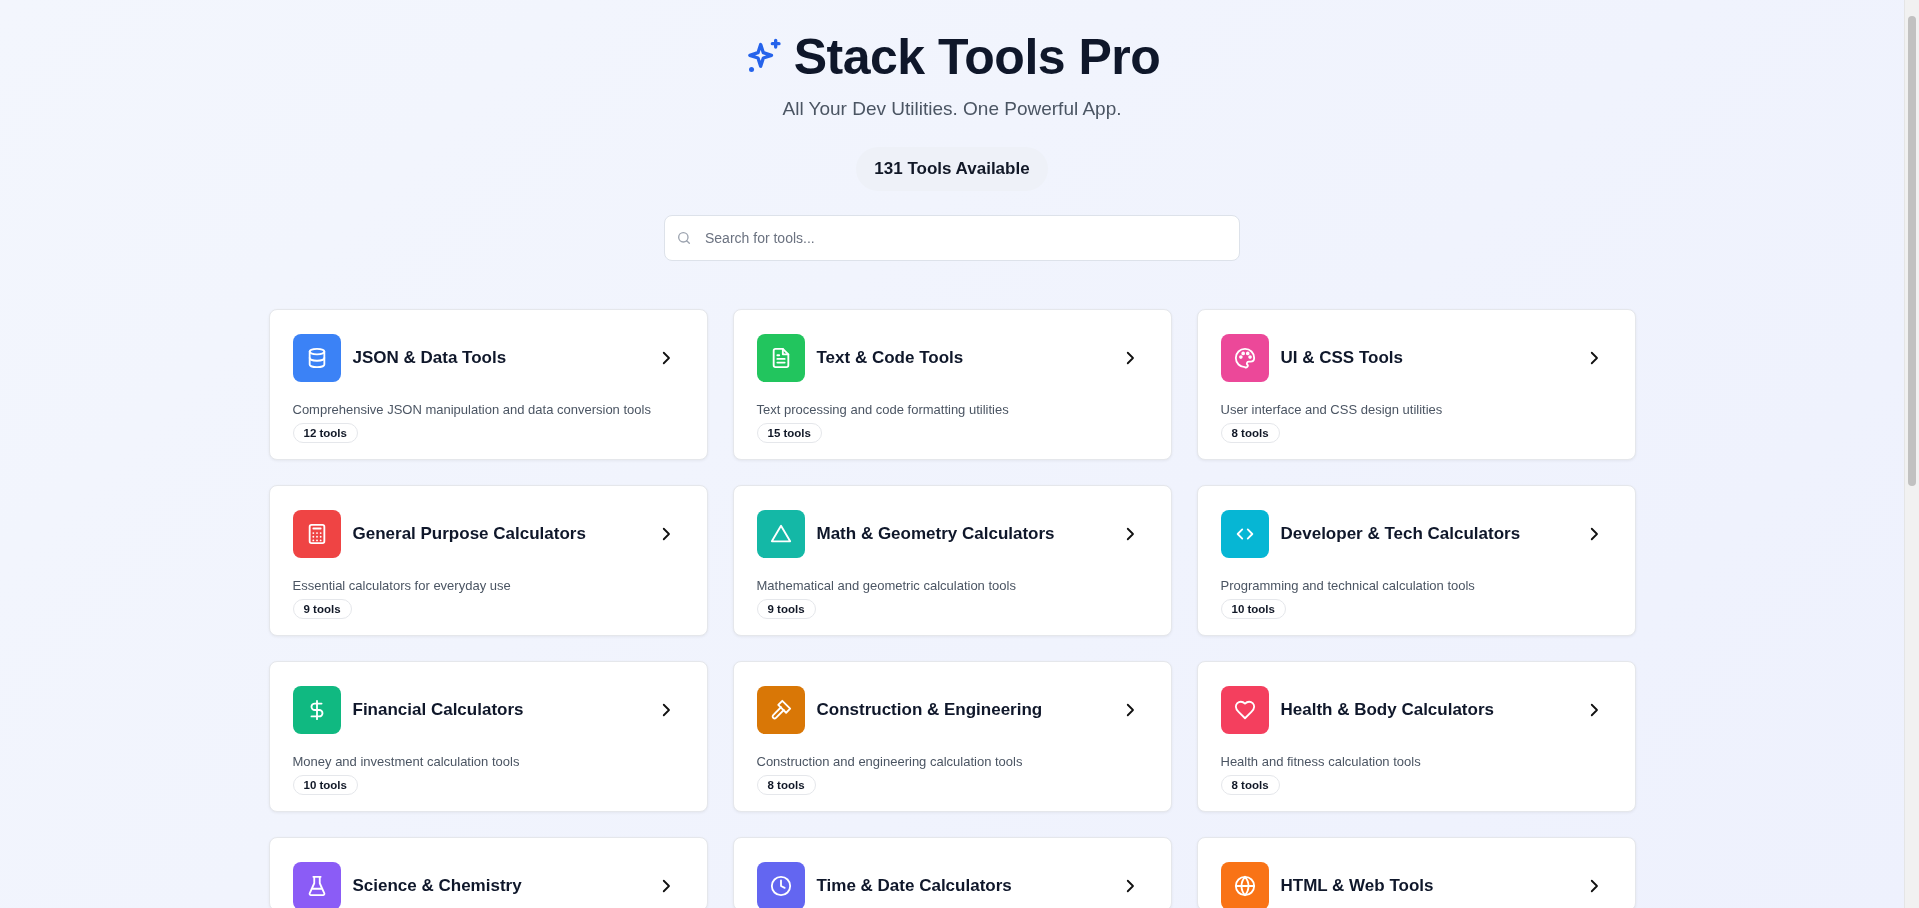 The height and width of the screenshot is (908, 1919). What do you see at coordinates (1357, 886) in the screenshot?
I see `category-title: HTML & Web Tools` at bounding box center [1357, 886].